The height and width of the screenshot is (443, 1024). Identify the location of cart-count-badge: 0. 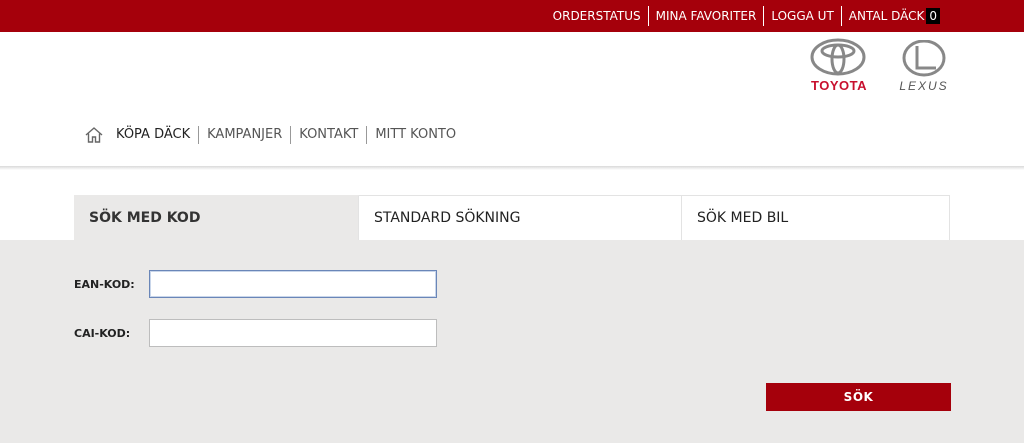
(933, 16).